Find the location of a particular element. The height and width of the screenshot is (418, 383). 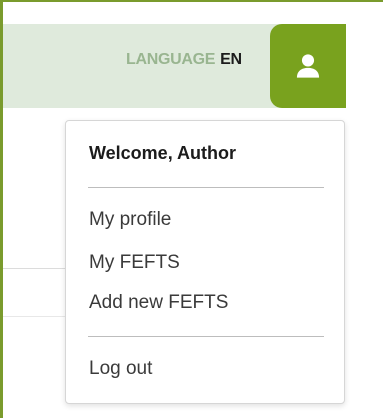

welcome-heading: Welcome, Author is located at coordinates (163, 153).